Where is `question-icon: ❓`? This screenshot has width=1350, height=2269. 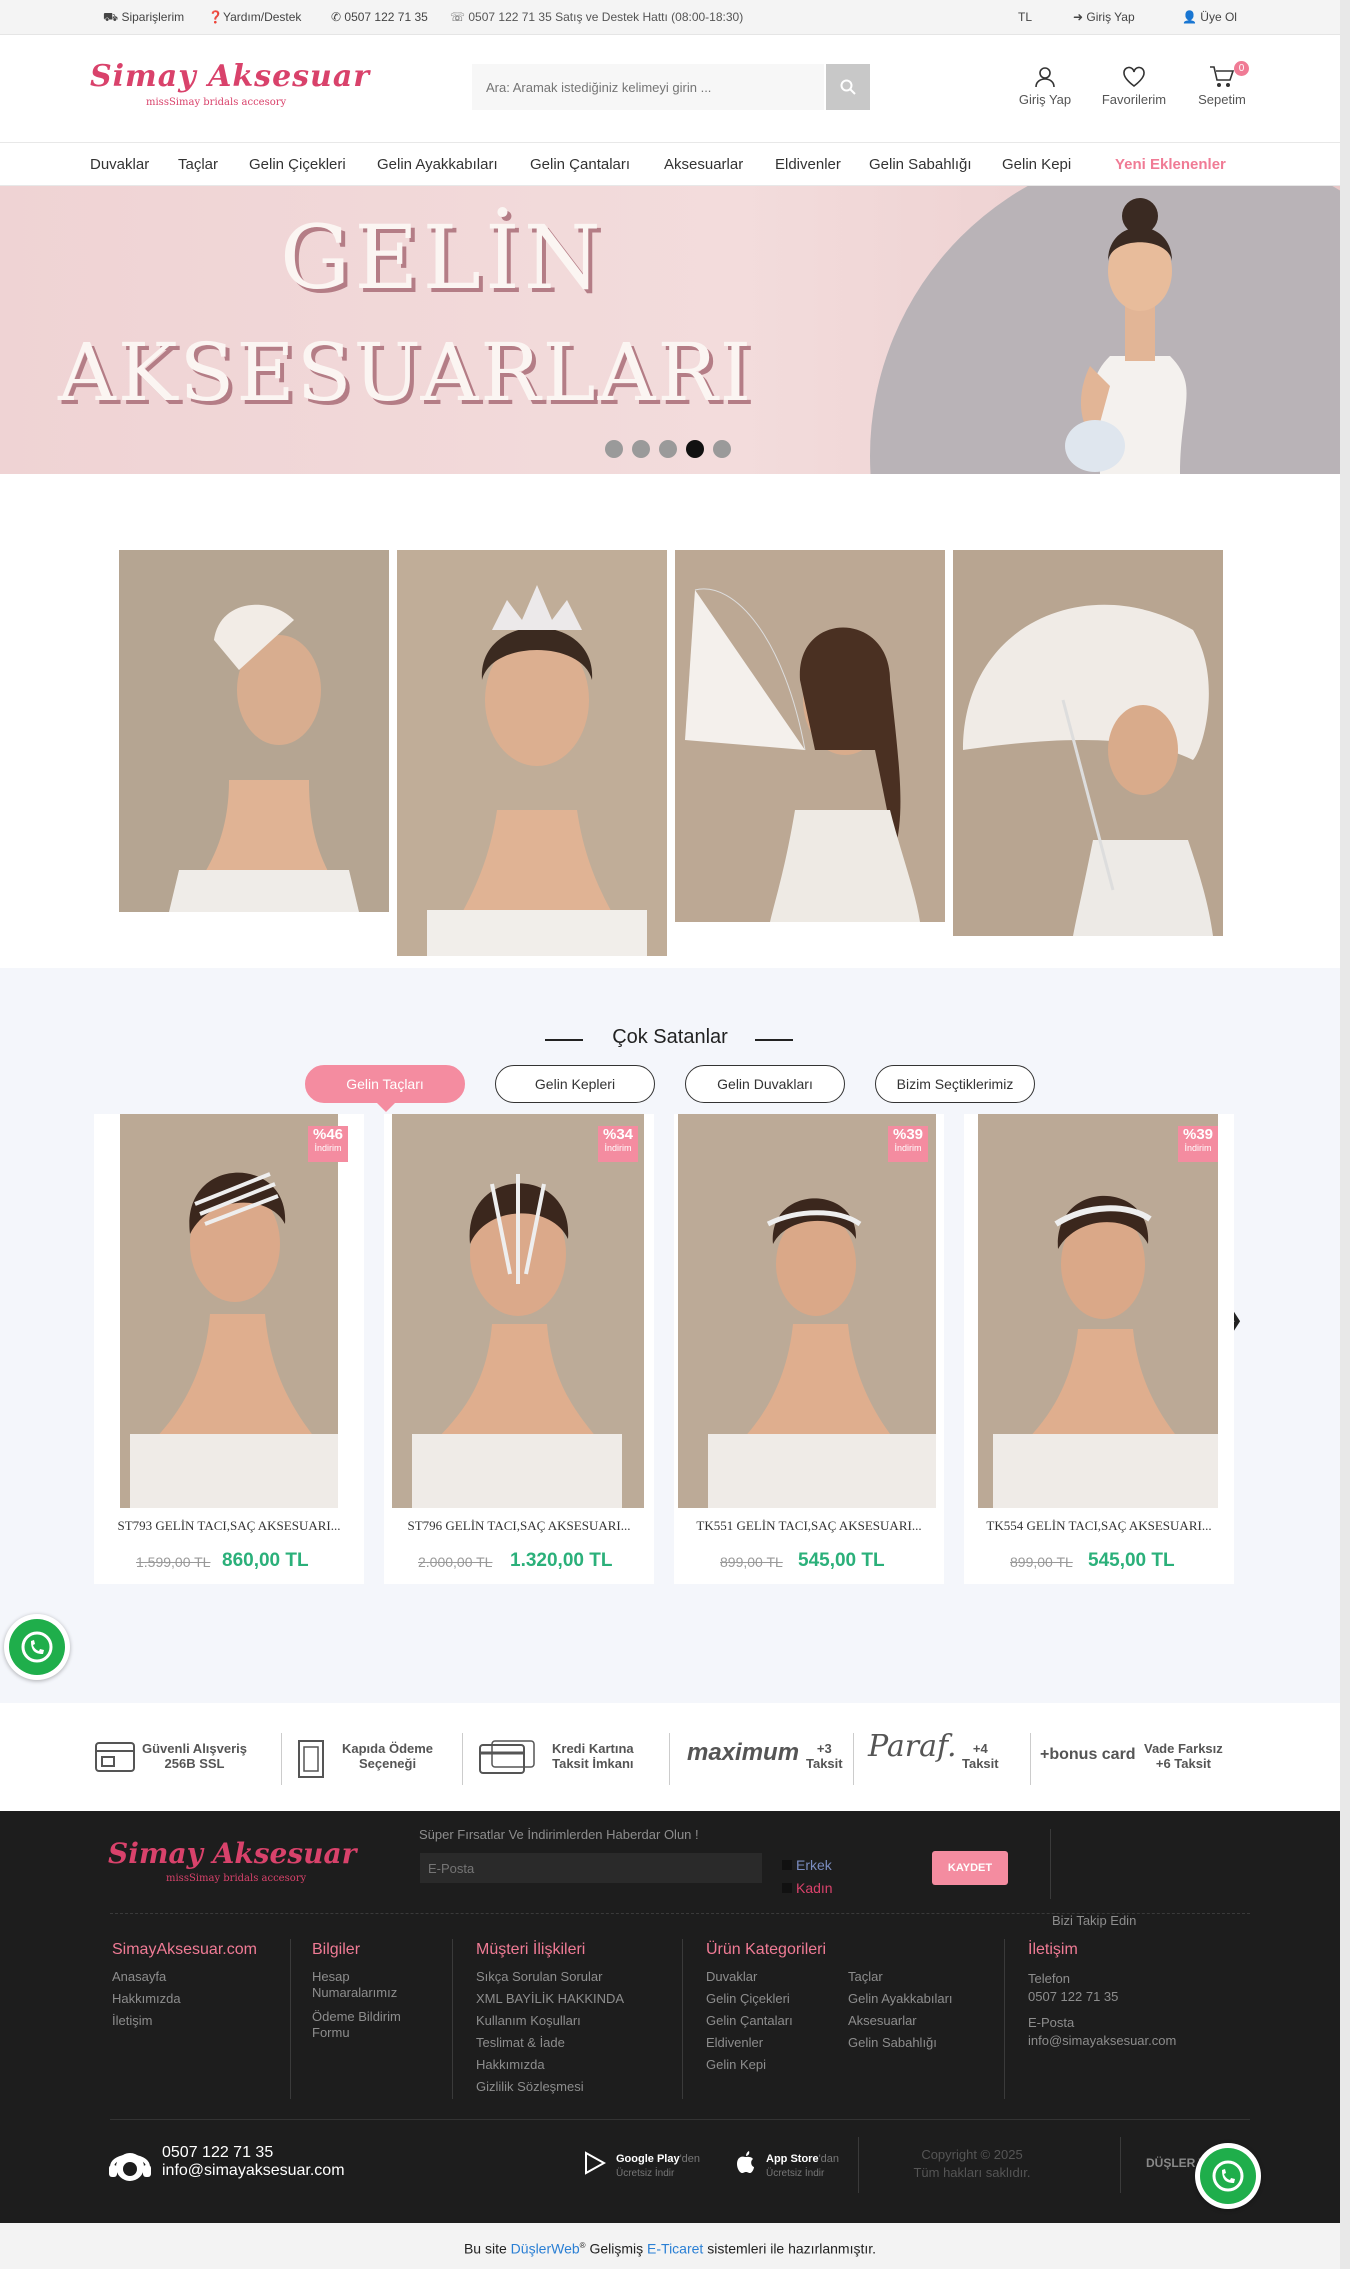 question-icon: ❓ is located at coordinates (215, 17).